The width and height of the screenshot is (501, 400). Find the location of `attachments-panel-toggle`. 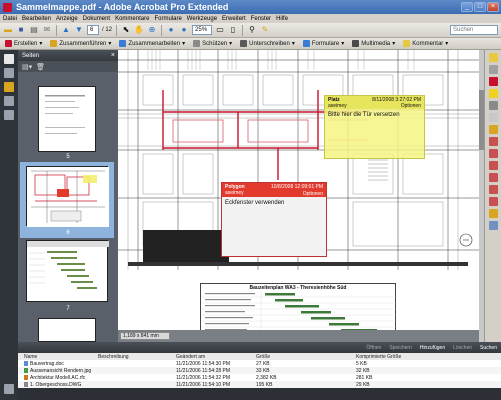

attachments-panel-toggle is located at coordinates (9, 389).